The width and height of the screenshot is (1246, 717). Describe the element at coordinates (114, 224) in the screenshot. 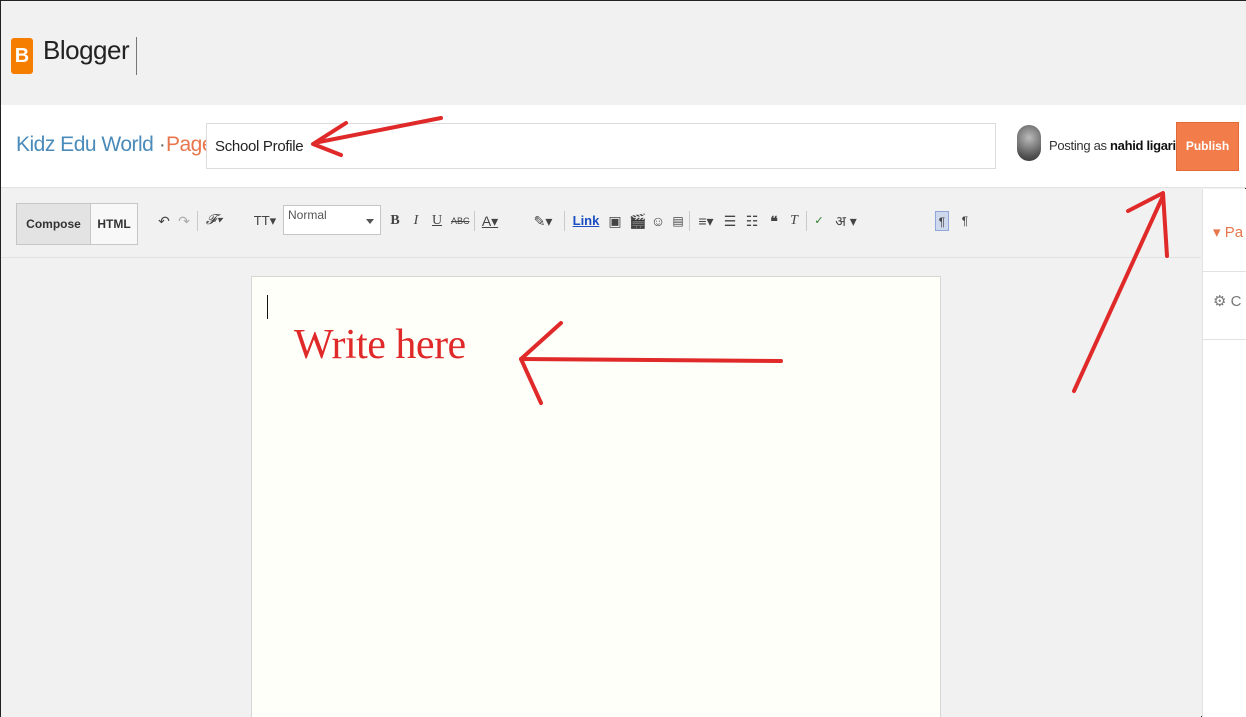

I see `html-mode-button: HTML` at that location.